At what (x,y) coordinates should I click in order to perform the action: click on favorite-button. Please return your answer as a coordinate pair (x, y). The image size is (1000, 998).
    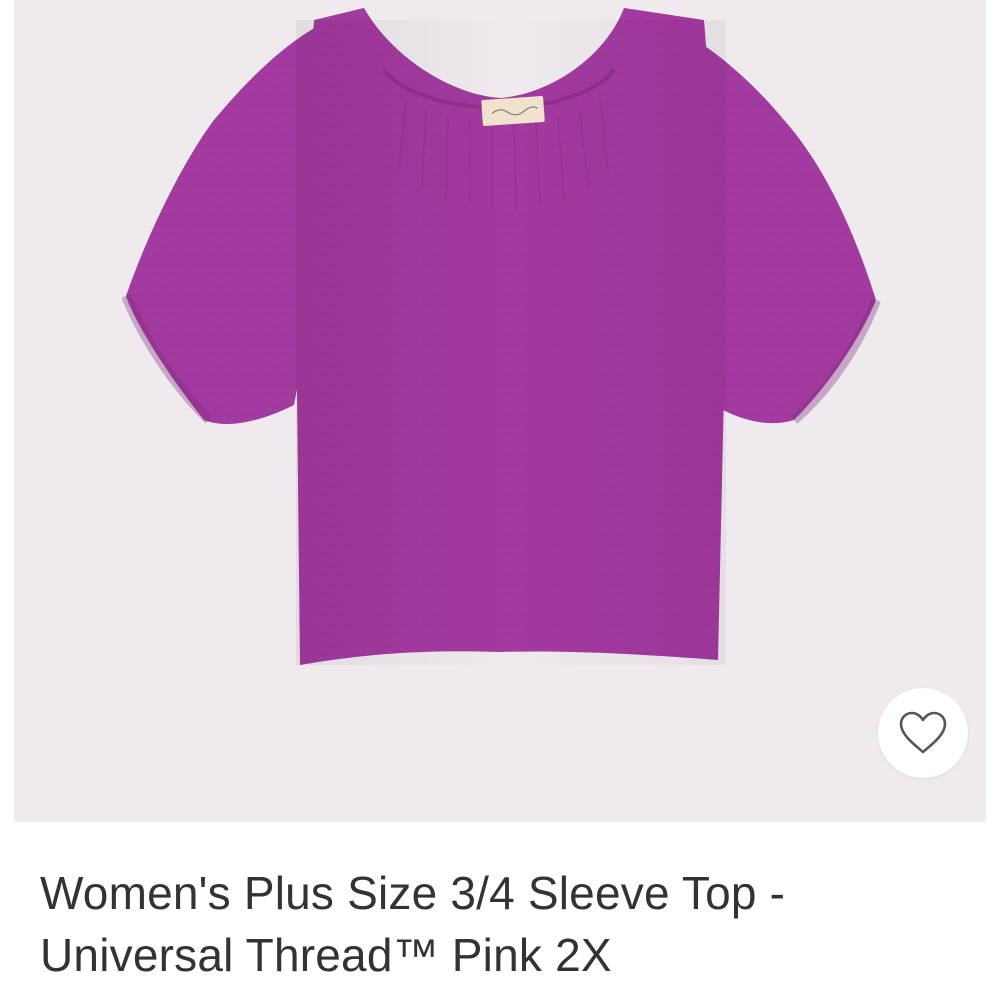
    Looking at the image, I should click on (923, 733).